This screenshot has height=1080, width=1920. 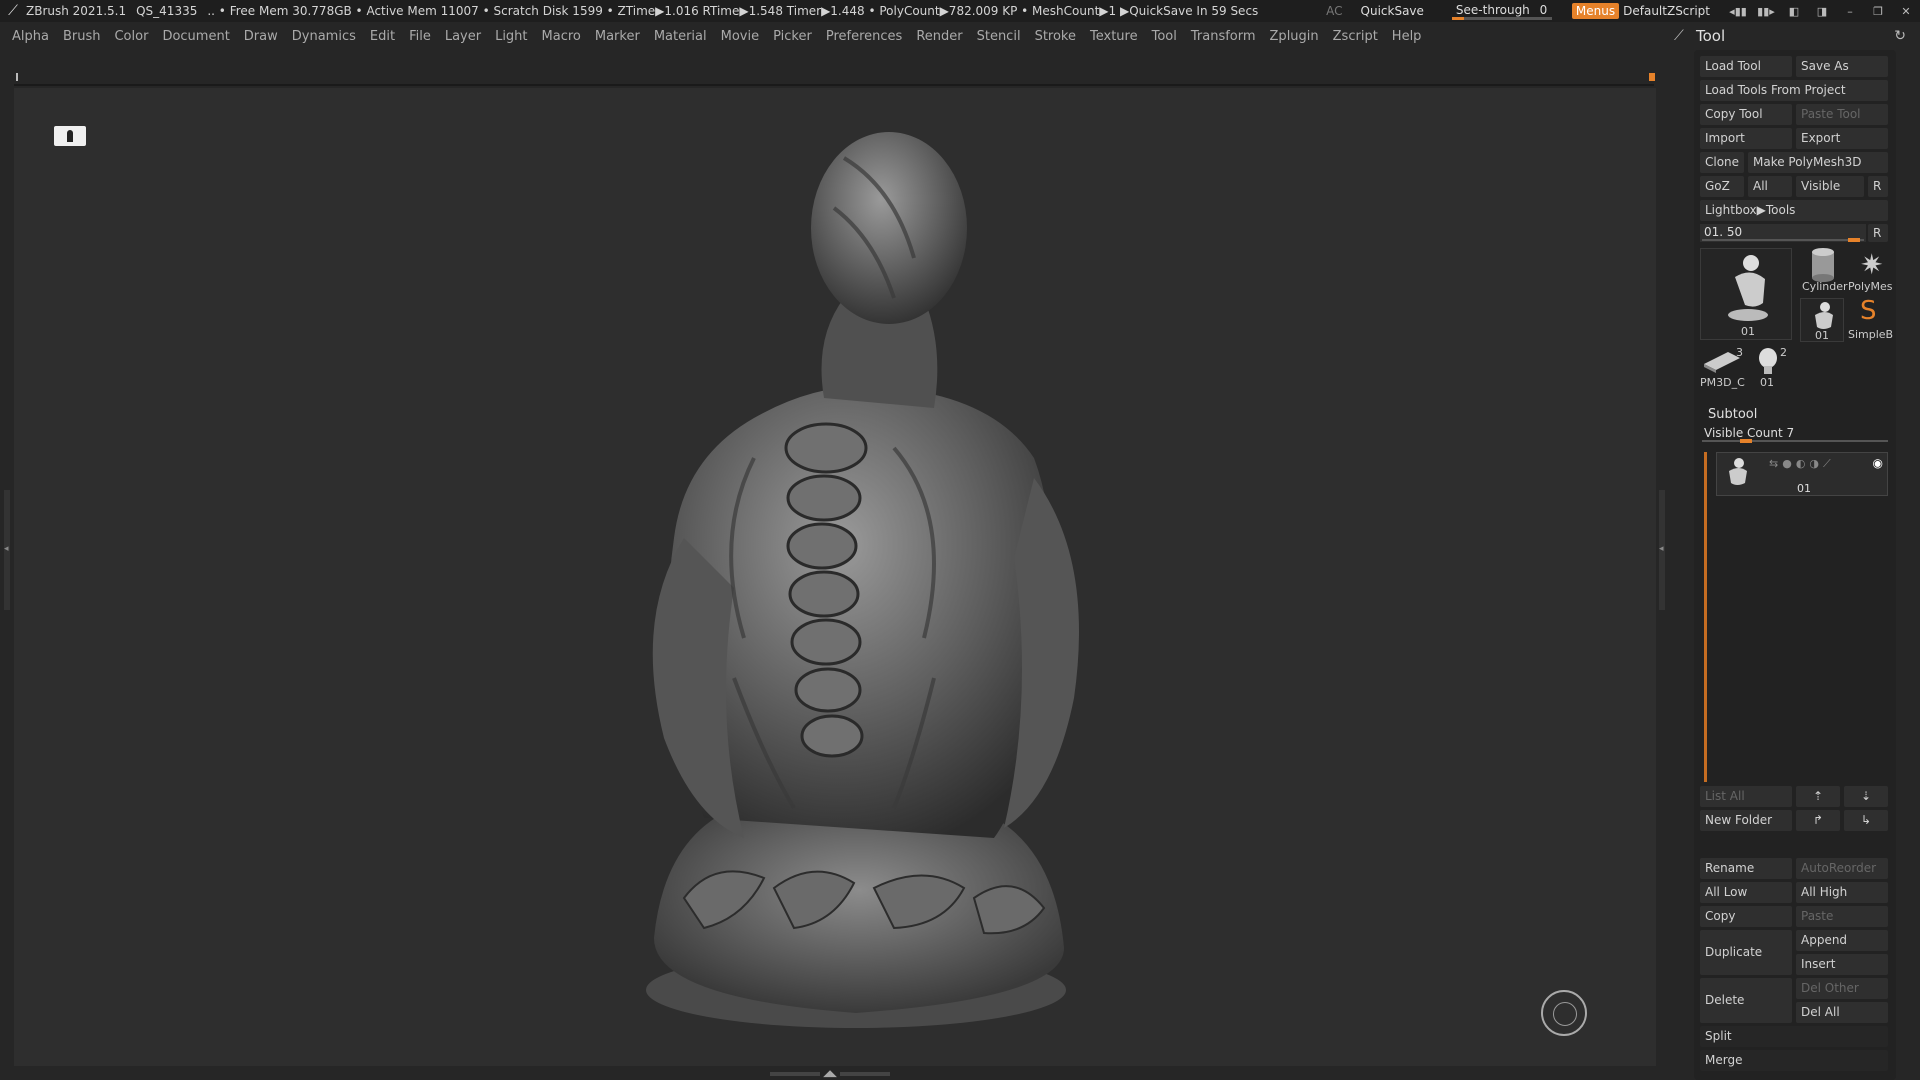 I want to click on minimize-icon: –, so click(x=1850, y=11).